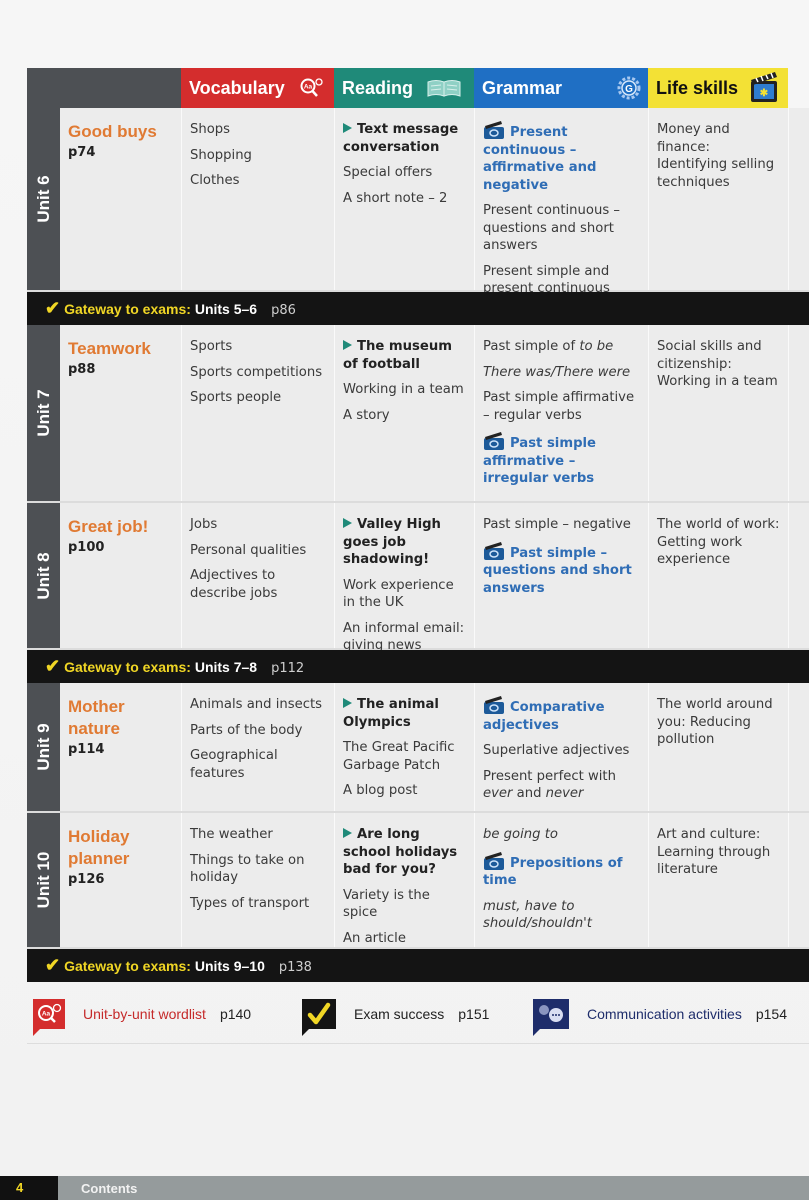 This screenshot has width=809, height=1200. Describe the element at coordinates (397, 355) in the screenshot. I see `reading-main-text: The museum of football` at that location.